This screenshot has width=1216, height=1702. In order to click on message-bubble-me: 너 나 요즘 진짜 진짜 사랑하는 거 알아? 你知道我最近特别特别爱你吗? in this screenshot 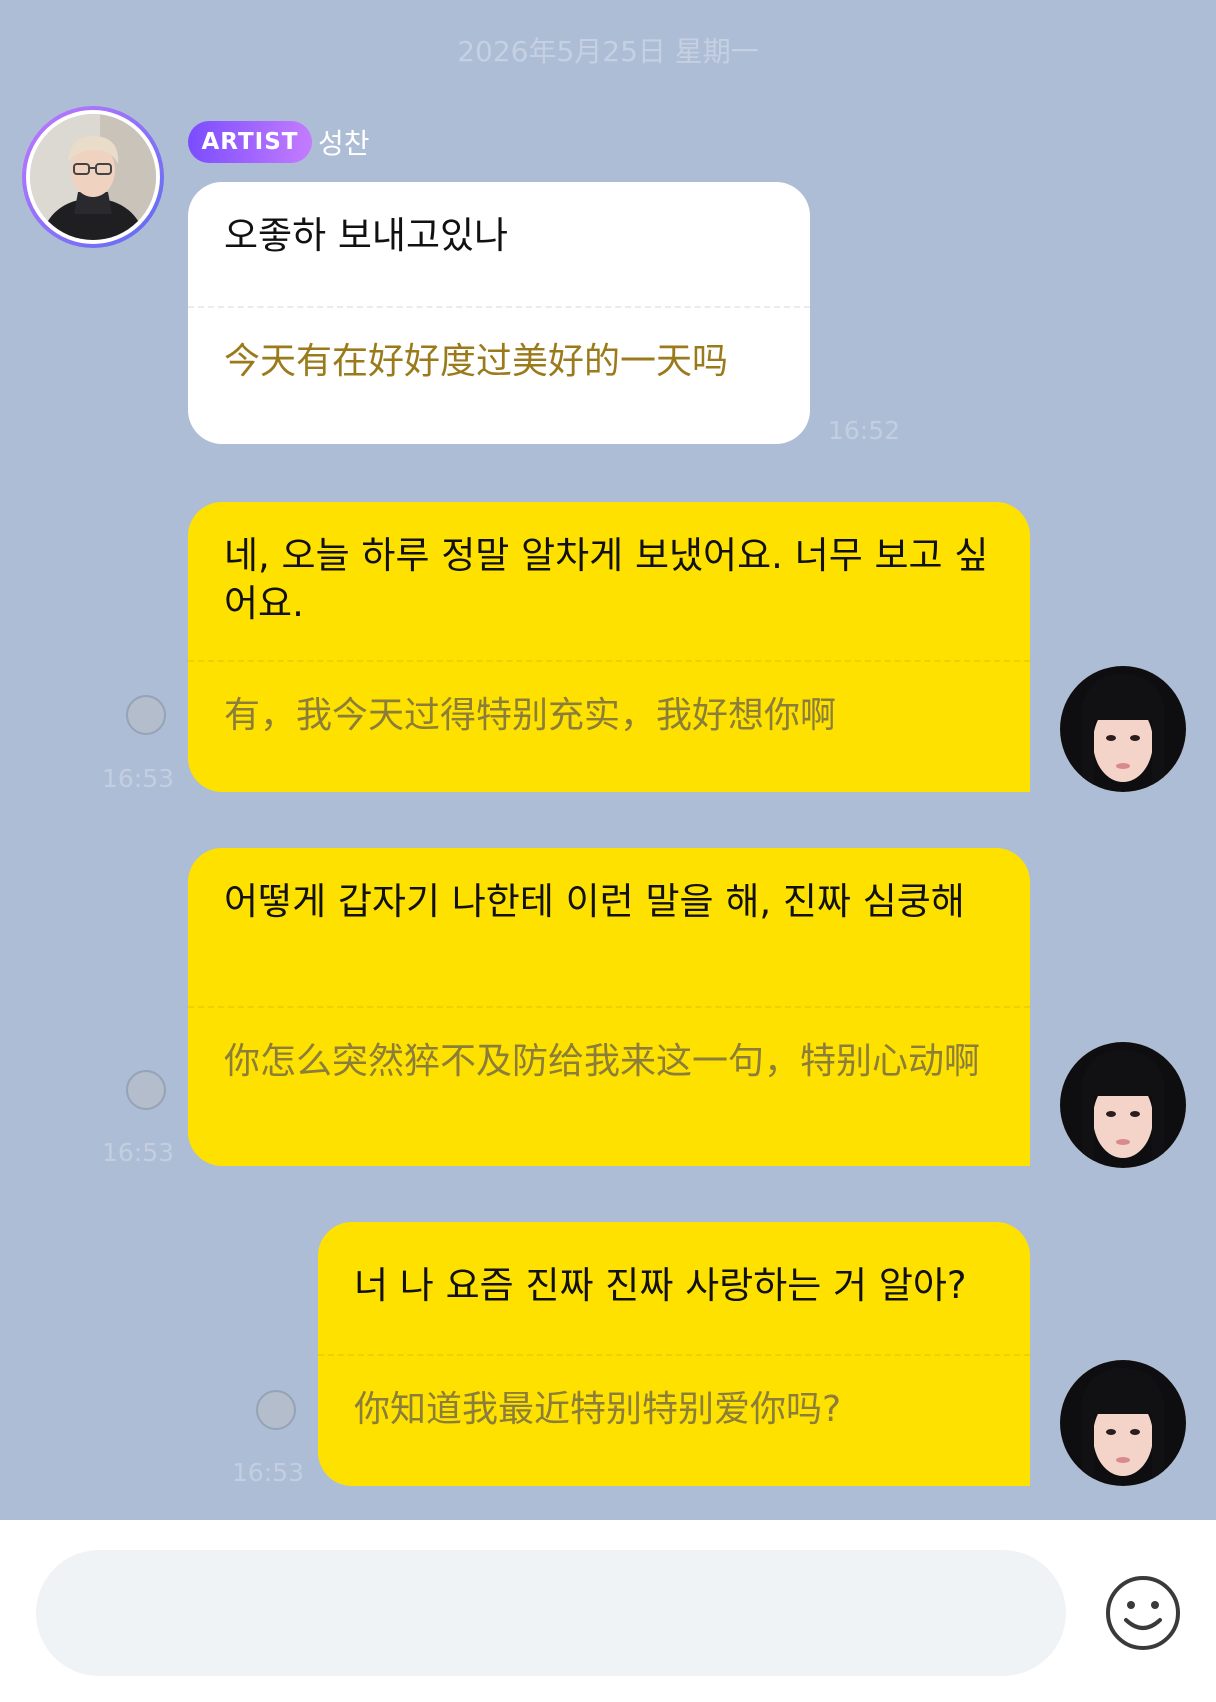, I will do `click(674, 1354)`.